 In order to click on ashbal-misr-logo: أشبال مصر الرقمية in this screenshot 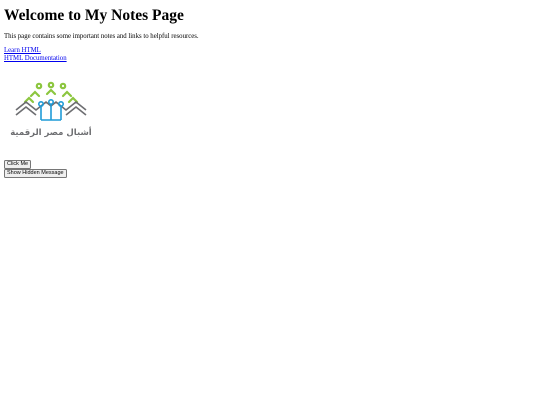, I will do `click(51, 111)`.